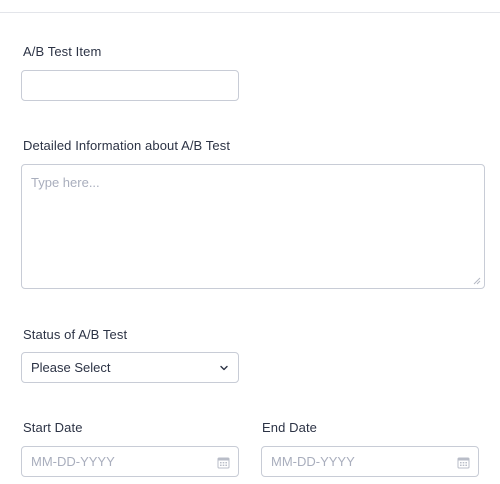  Describe the element at coordinates (73, 461) in the screenshot. I see `start-date-placeholder: MM-DD-YYYY` at that location.